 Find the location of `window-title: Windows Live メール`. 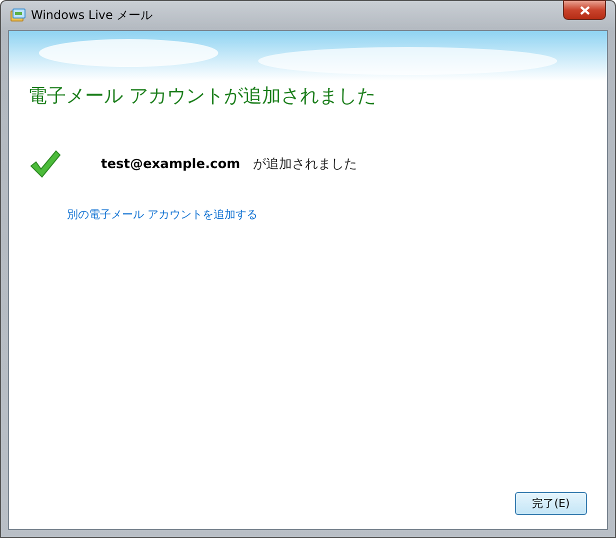

window-title: Windows Live メール is located at coordinates (92, 15).